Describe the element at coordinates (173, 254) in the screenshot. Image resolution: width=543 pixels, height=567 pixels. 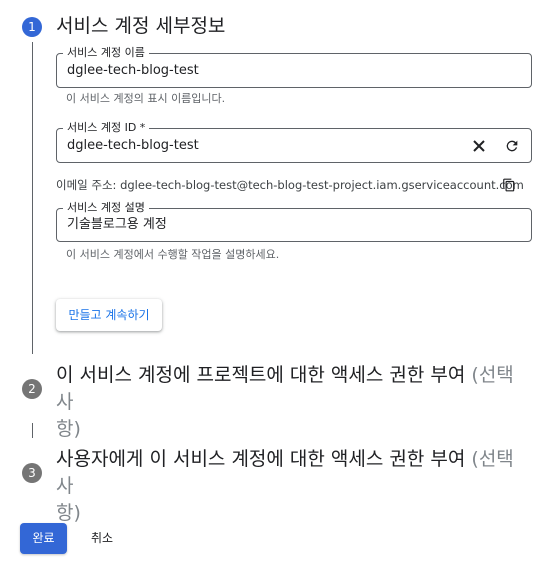
I see `service-account-description-hint: 이 서비스 계정에서 수행할 작업을 설명하세요.` at that location.